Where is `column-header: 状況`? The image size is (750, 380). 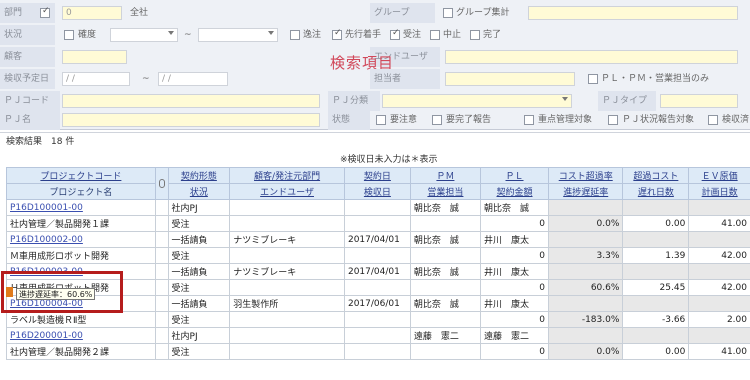 column-header: 状況 is located at coordinates (199, 191).